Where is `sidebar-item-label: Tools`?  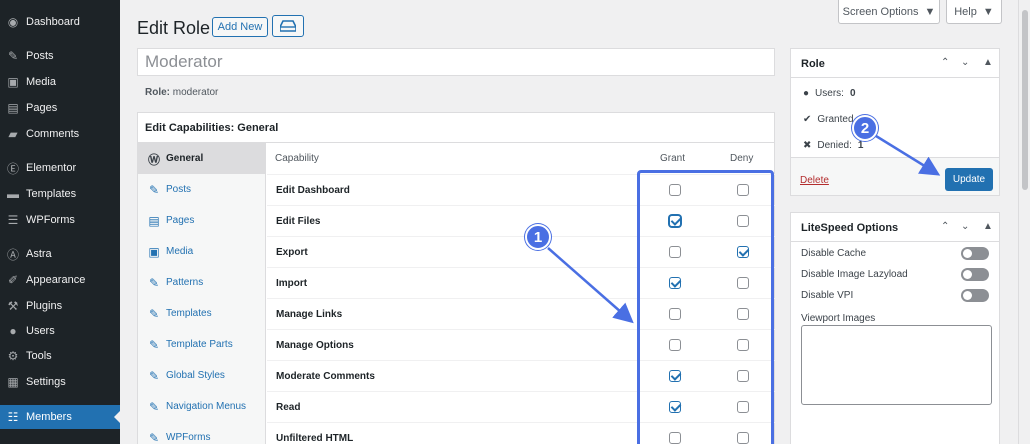 sidebar-item-label: Tools is located at coordinates (39, 356).